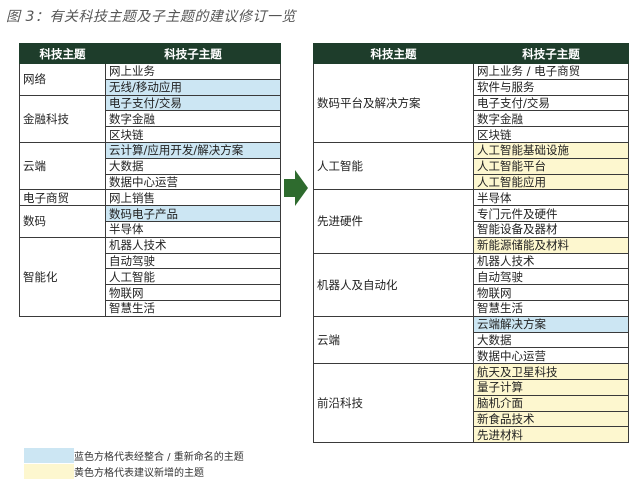 The height and width of the screenshot is (485, 640). What do you see at coordinates (62, 198) in the screenshot?
I see `topic-cell: 电子商贸` at bounding box center [62, 198].